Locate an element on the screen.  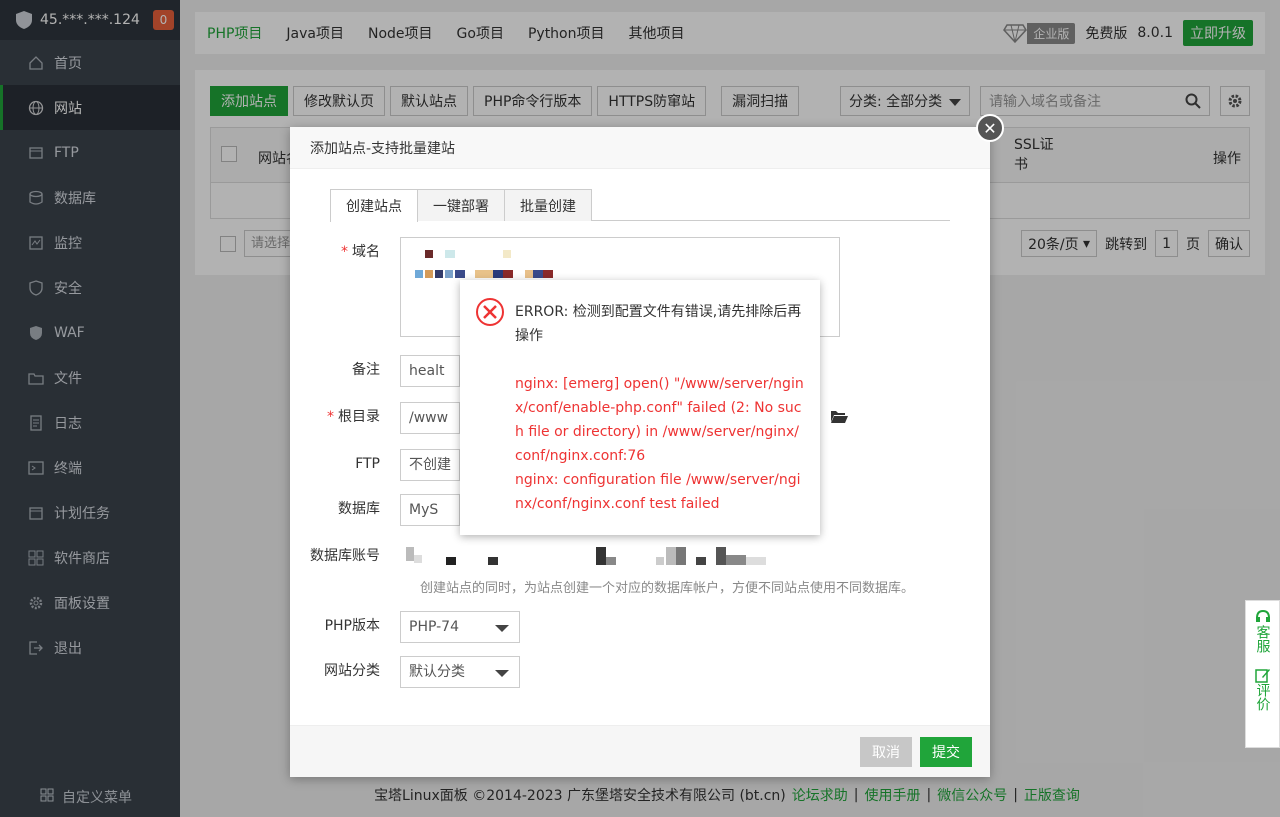
site-category-select: 默认分类 is located at coordinates (460, 672).